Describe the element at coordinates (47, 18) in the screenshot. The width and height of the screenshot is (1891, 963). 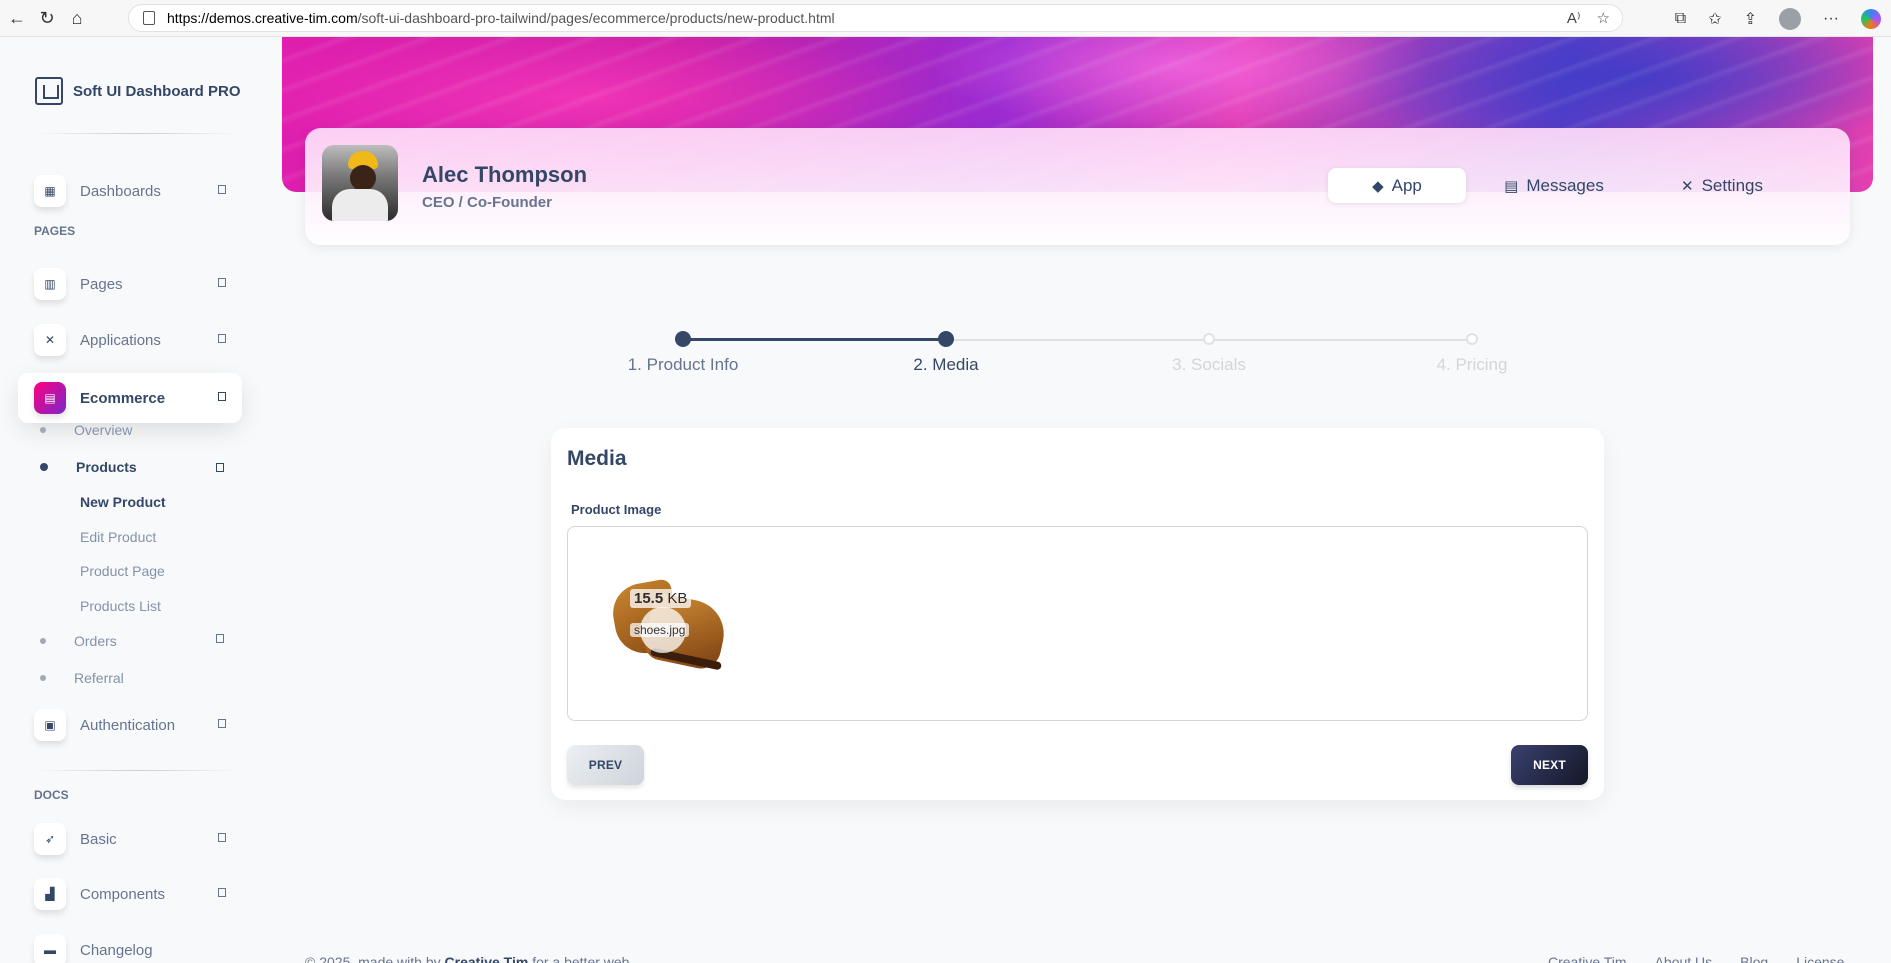
I see `refresh-icon: ↻` at that location.